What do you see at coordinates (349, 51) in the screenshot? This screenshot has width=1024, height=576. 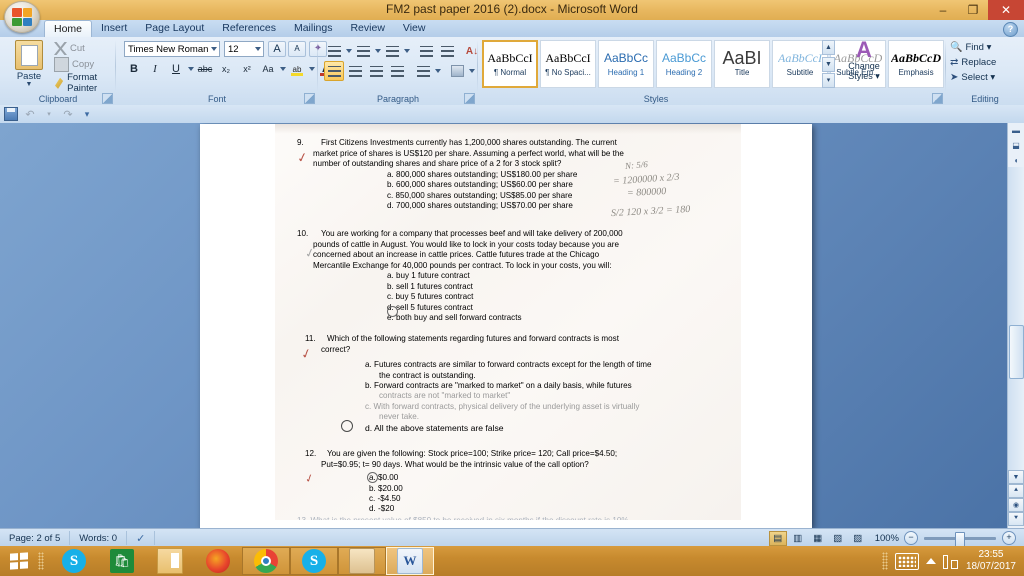 I see `bullets-dropdown-icon` at bounding box center [349, 51].